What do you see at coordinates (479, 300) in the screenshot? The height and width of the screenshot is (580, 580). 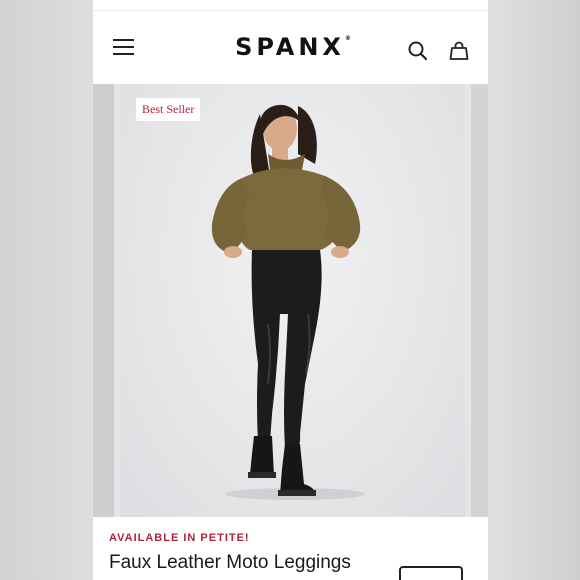 I see `next-slide-peek` at bounding box center [479, 300].